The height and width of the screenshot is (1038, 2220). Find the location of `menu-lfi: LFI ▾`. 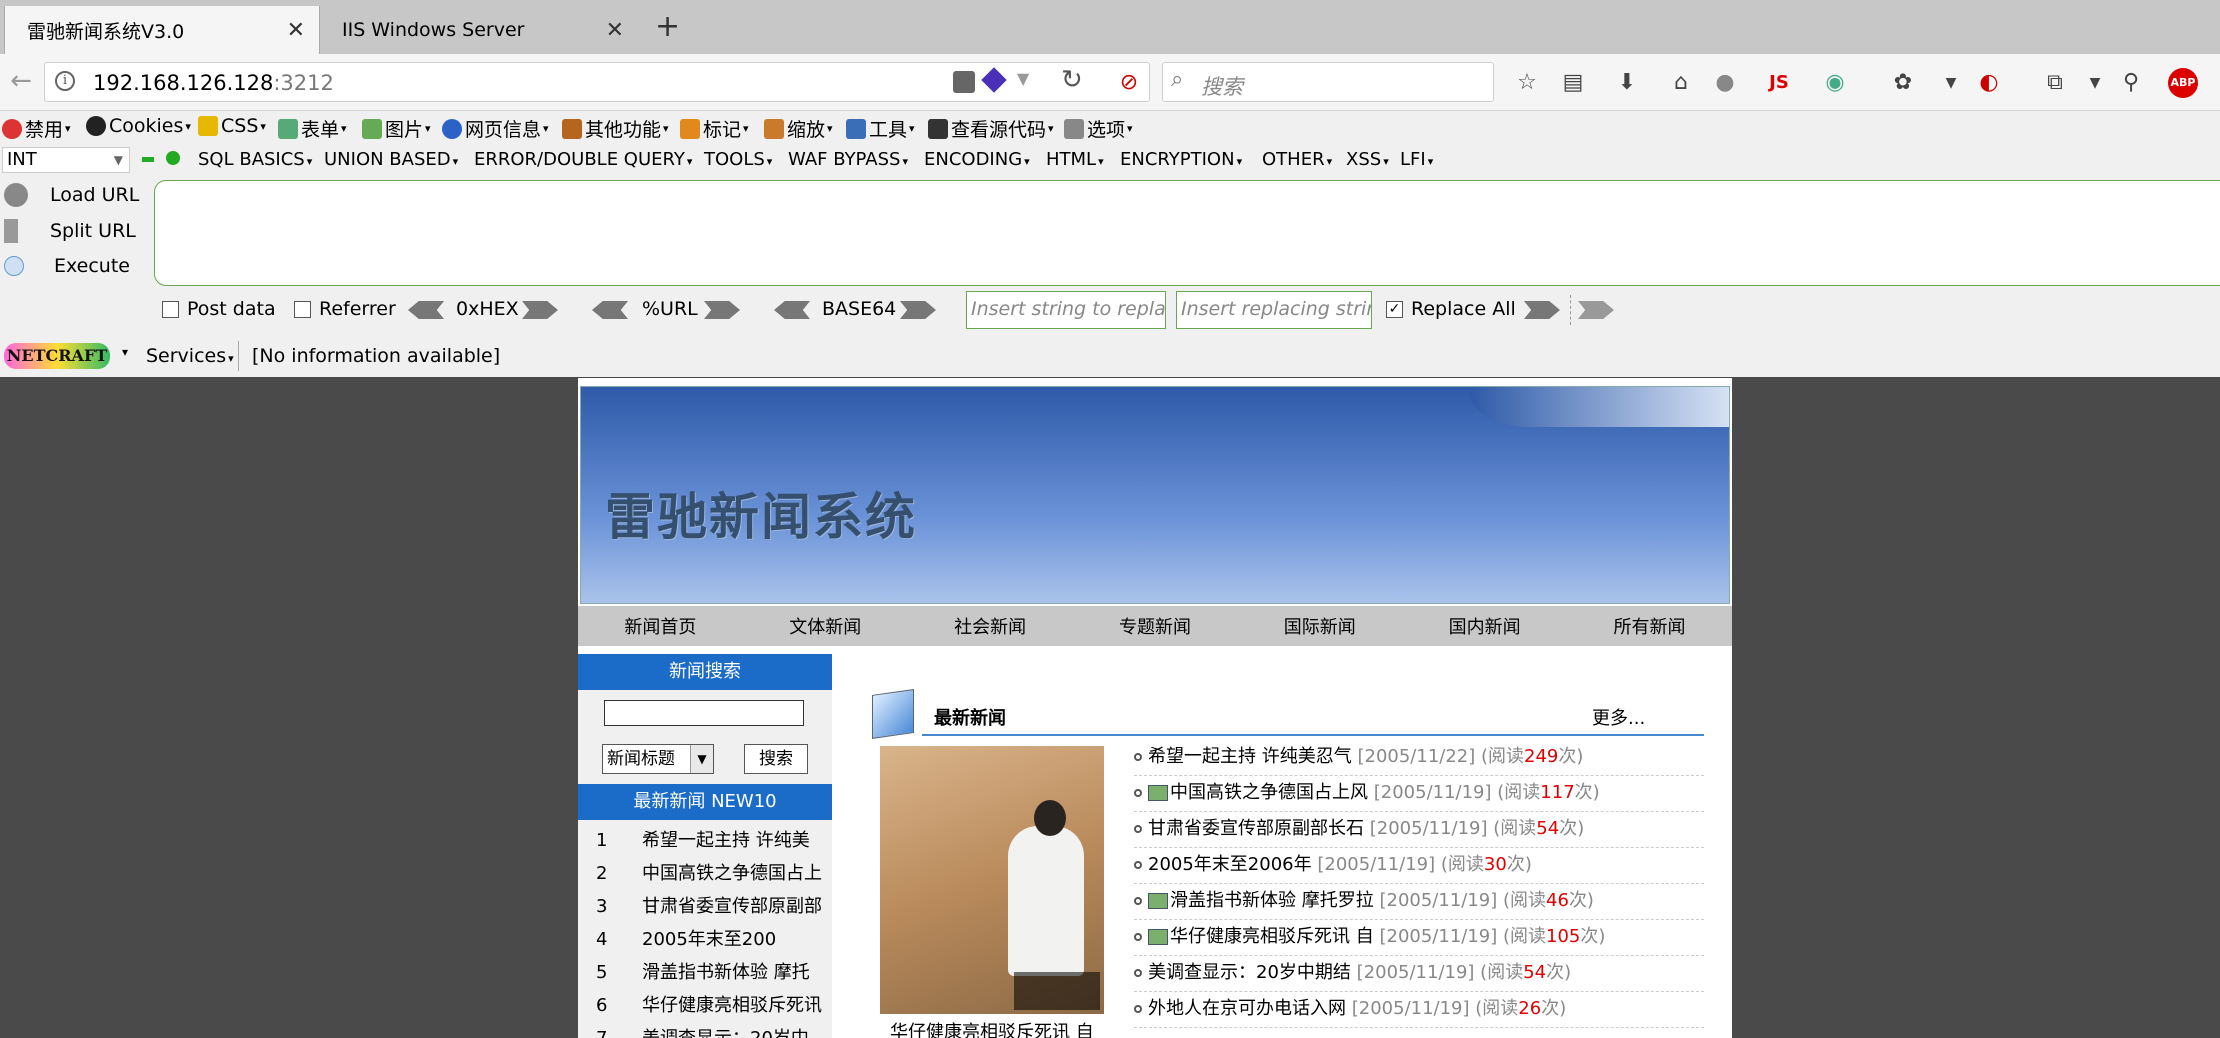

menu-lfi: LFI ▾ is located at coordinates (1416, 159).